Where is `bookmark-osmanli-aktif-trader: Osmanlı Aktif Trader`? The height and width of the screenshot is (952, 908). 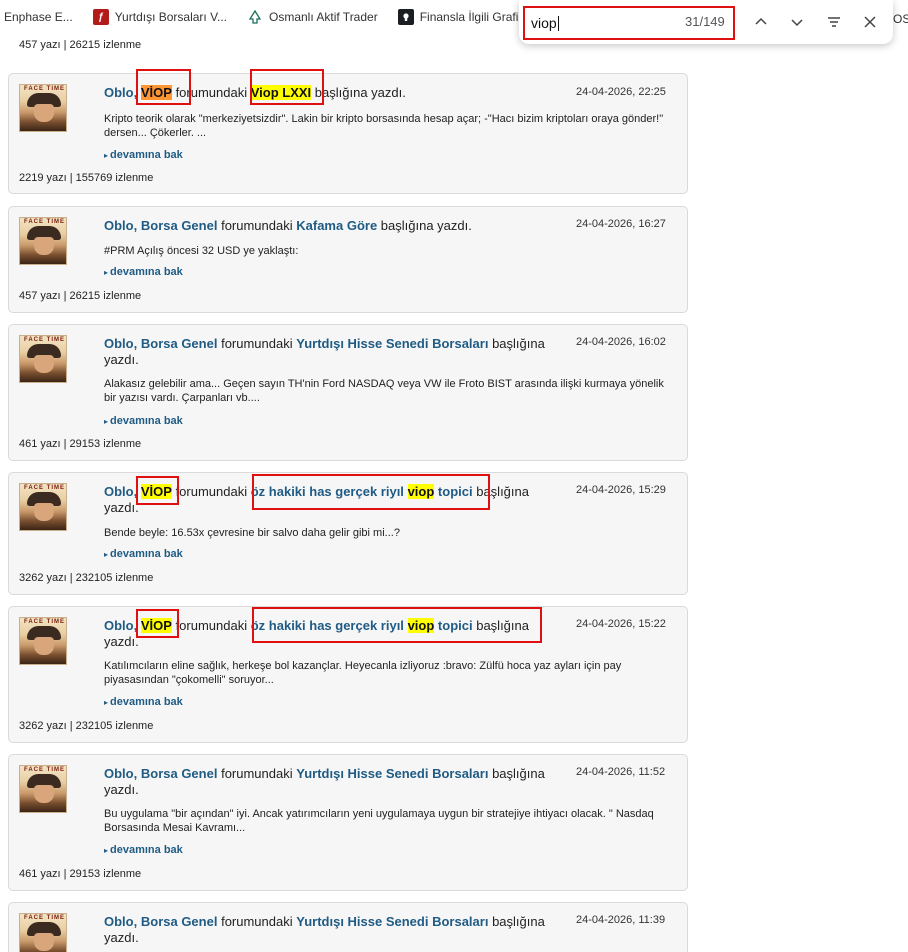 bookmark-osmanli-aktif-trader: Osmanlı Aktif Trader is located at coordinates (312, 17).